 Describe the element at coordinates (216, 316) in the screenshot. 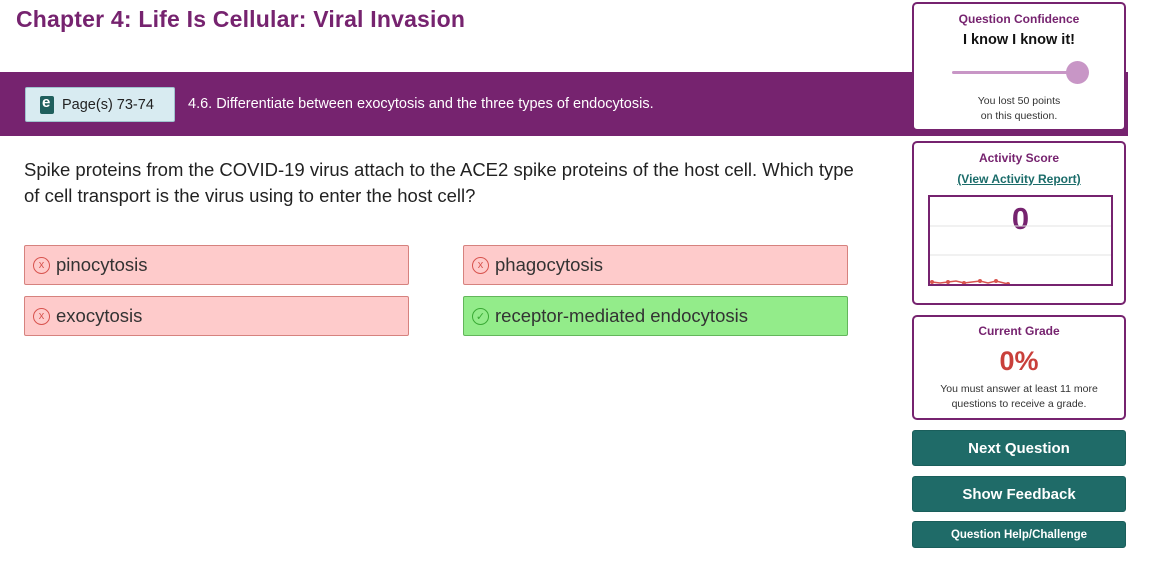

I see `answer-option-exocytosis: x exocytosis` at that location.